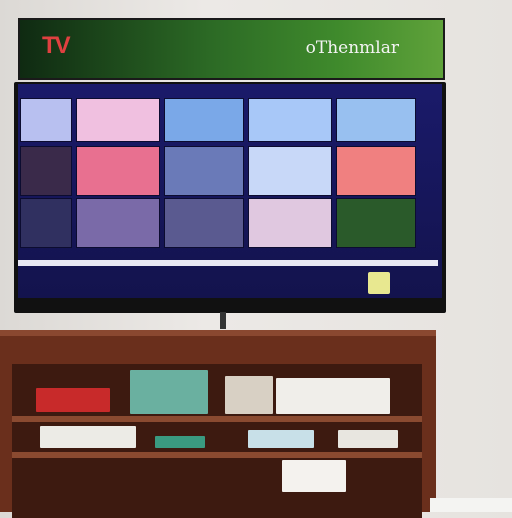 Image resolution: width=512 pixels, height=518 pixels. Describe the element at coordinates (228, 263) in the screenshot. I see `progress-bar` at that location.